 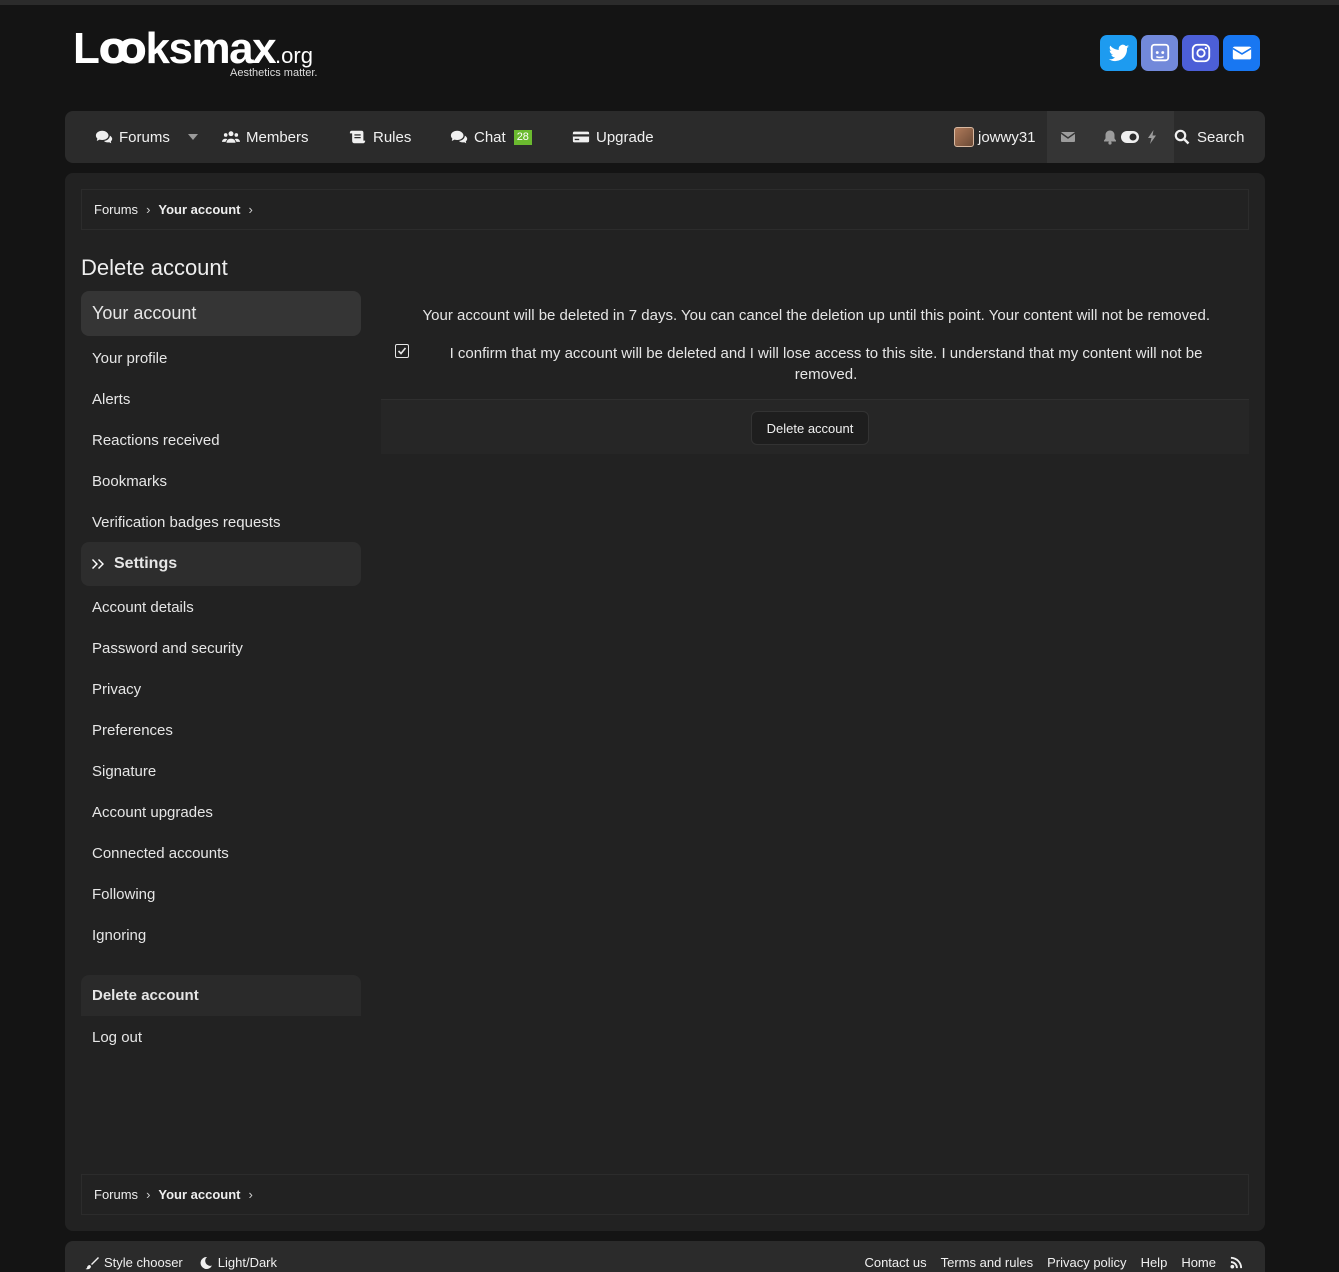 I want to click on confirm-checkbox, so click(x=402, y=351).